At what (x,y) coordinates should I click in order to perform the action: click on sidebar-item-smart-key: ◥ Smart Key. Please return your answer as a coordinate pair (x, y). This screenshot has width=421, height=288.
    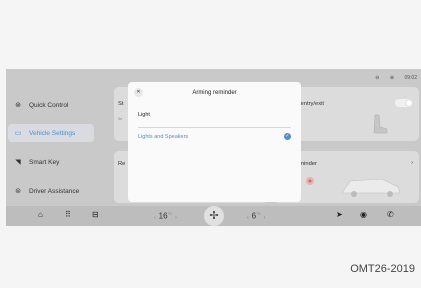
    Looking at the image, I should click on (51, 162).